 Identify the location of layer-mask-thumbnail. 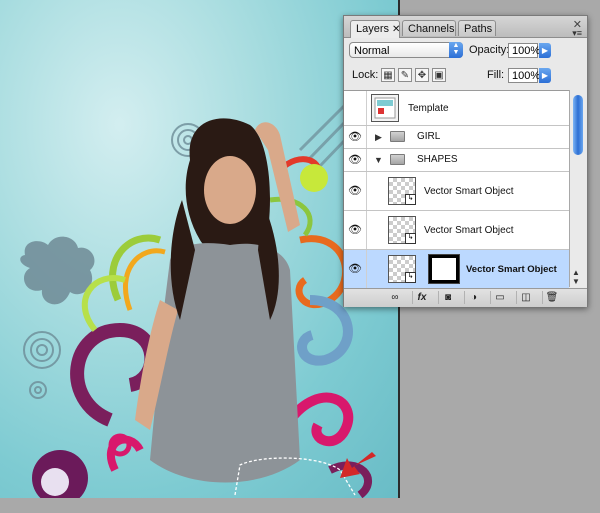
(444, 269).